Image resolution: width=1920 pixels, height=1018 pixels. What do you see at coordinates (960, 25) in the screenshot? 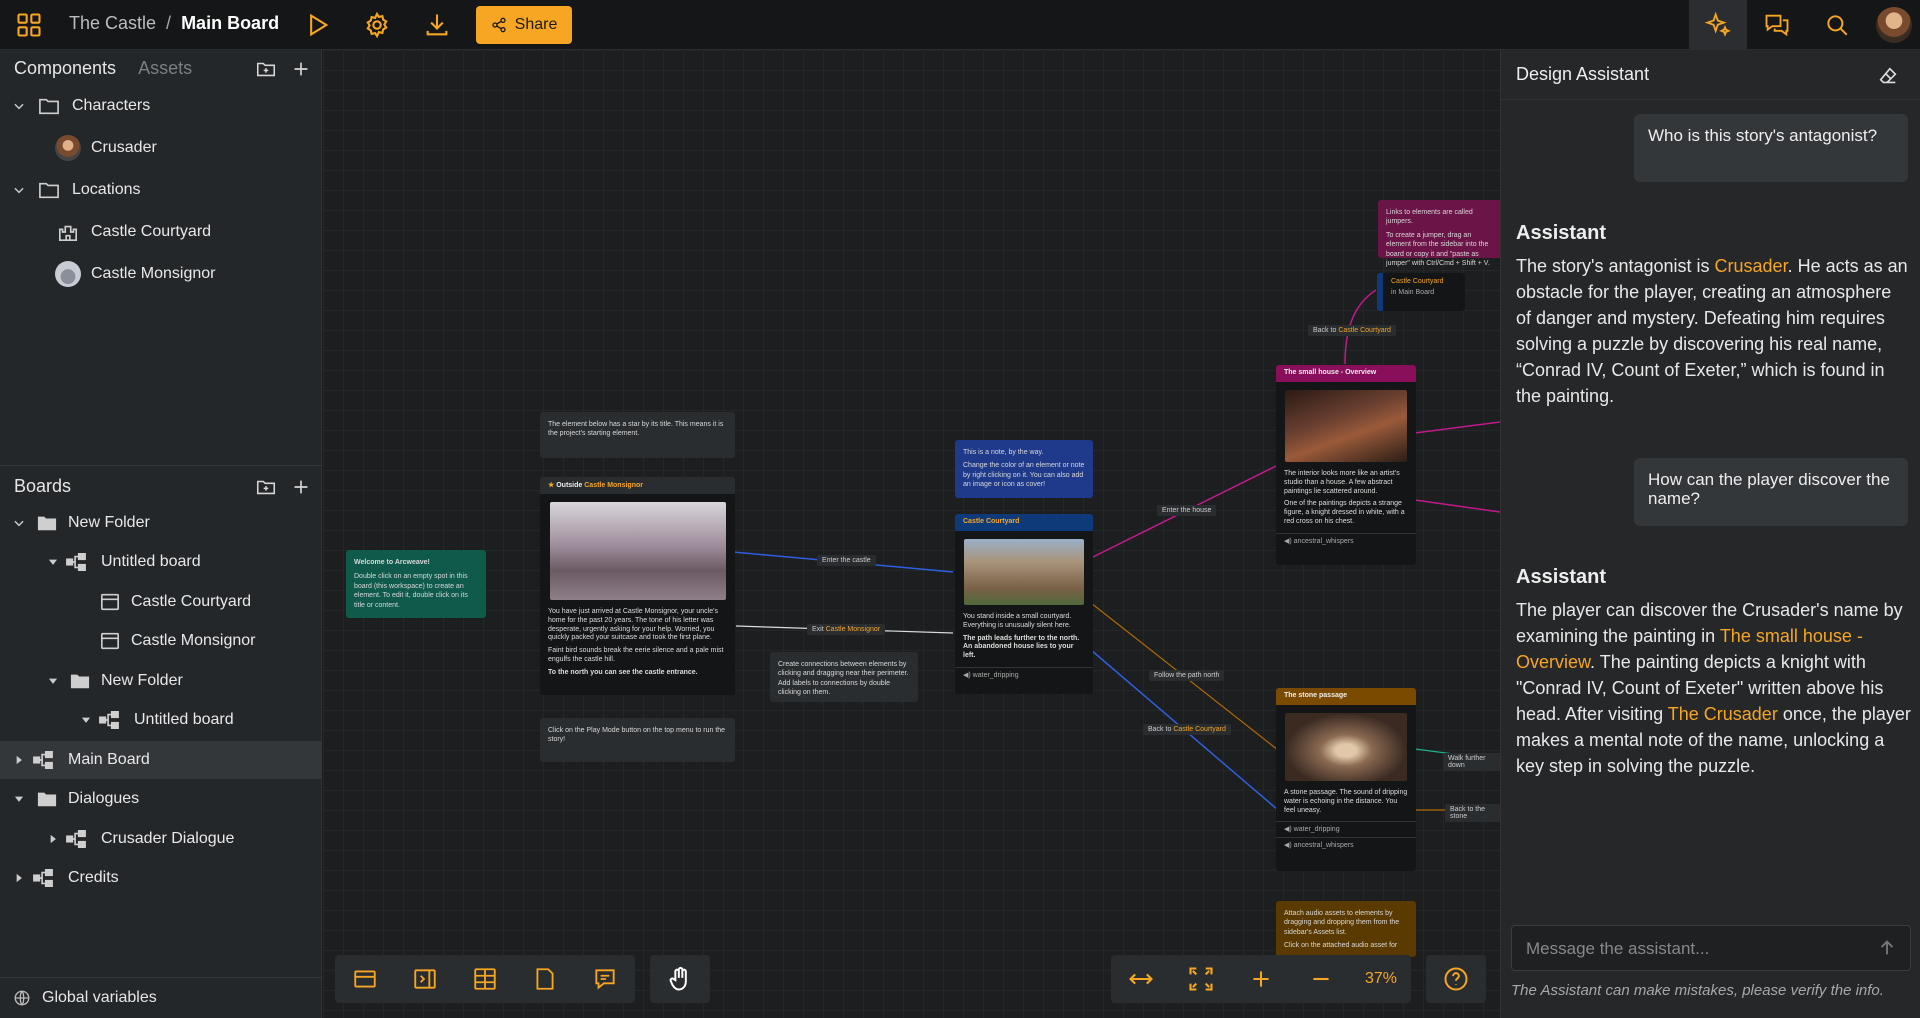
I see `top-bar: The Castle / Main Board Share` at bounding box center [960, 25].